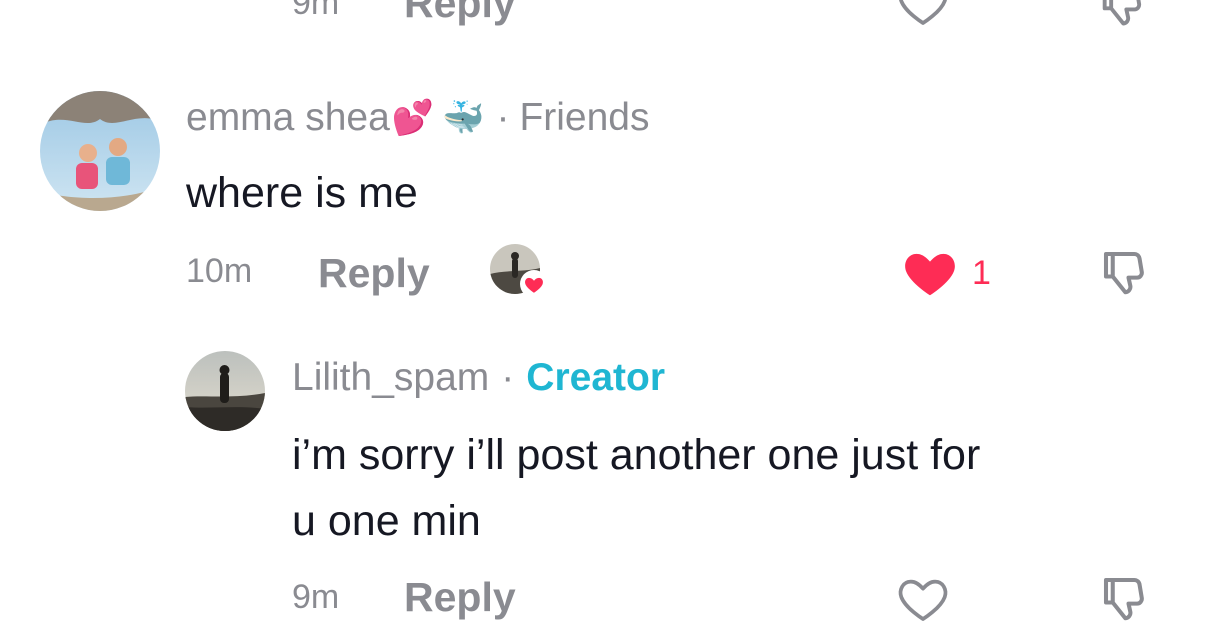  Describe the element at coordinates (413, 118) in the screenshot. I see `hearts-emoji: 💕` at that location.